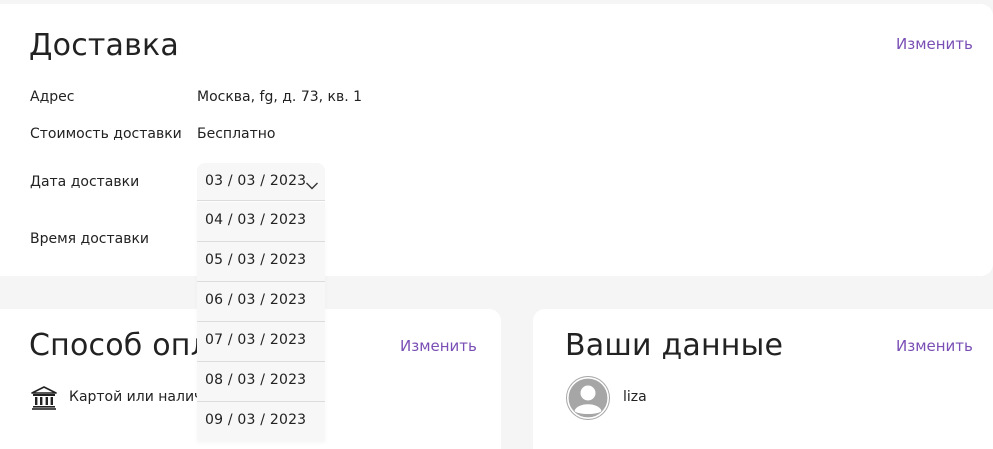 The image size is (993, 449). Describe the element at coordinates (119, 345) in the screenshot. I see `payment-title: Способ опл` at that location.